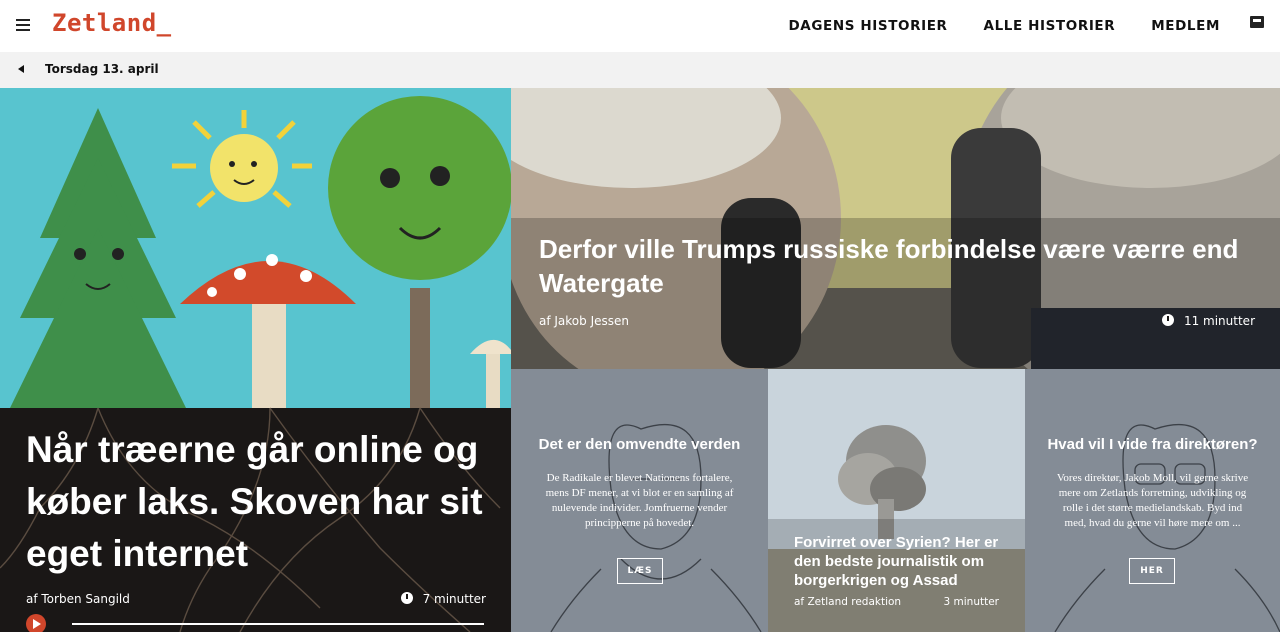 The width and height of the screenshot is (1280, 632). I want to click on feature-meta: af Jakob Jessen 11 minutter, so click(897, 321).